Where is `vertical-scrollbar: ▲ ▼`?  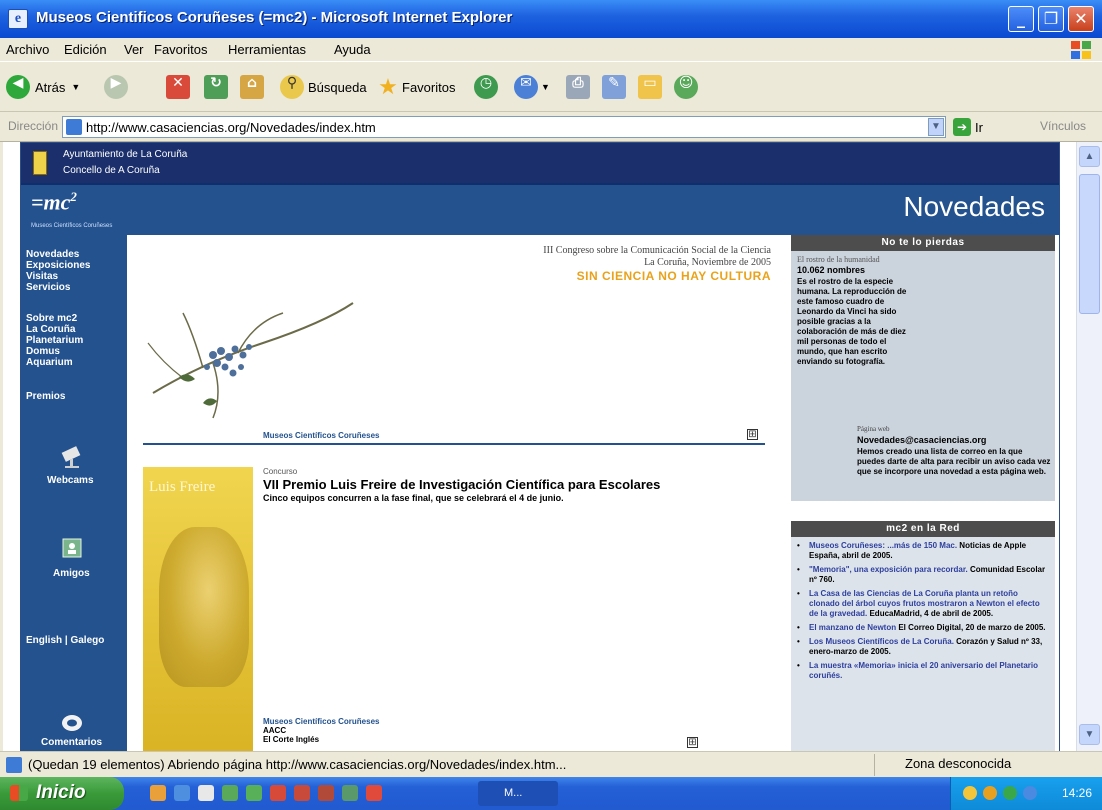
vertical-scrollbar: ▲ ▼ is located at coordinates (1089, 446).